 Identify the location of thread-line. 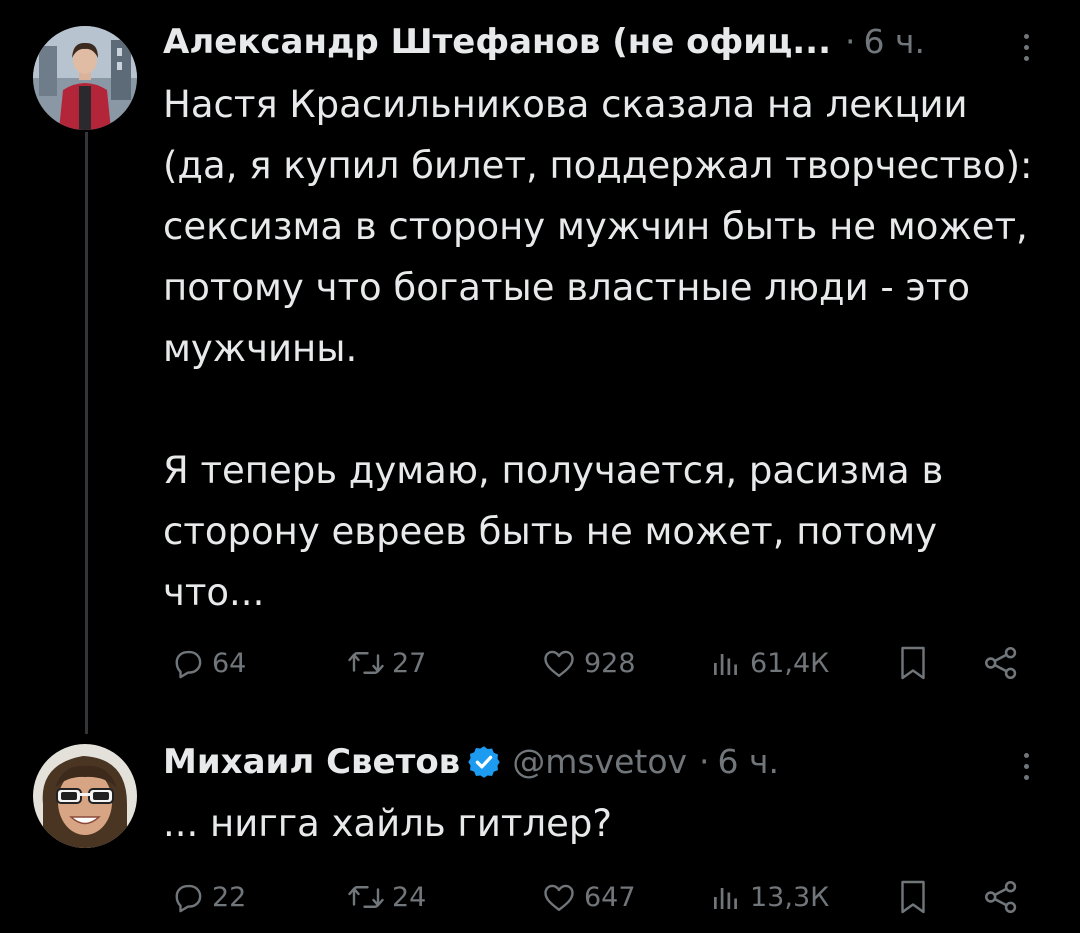
(86, 433).